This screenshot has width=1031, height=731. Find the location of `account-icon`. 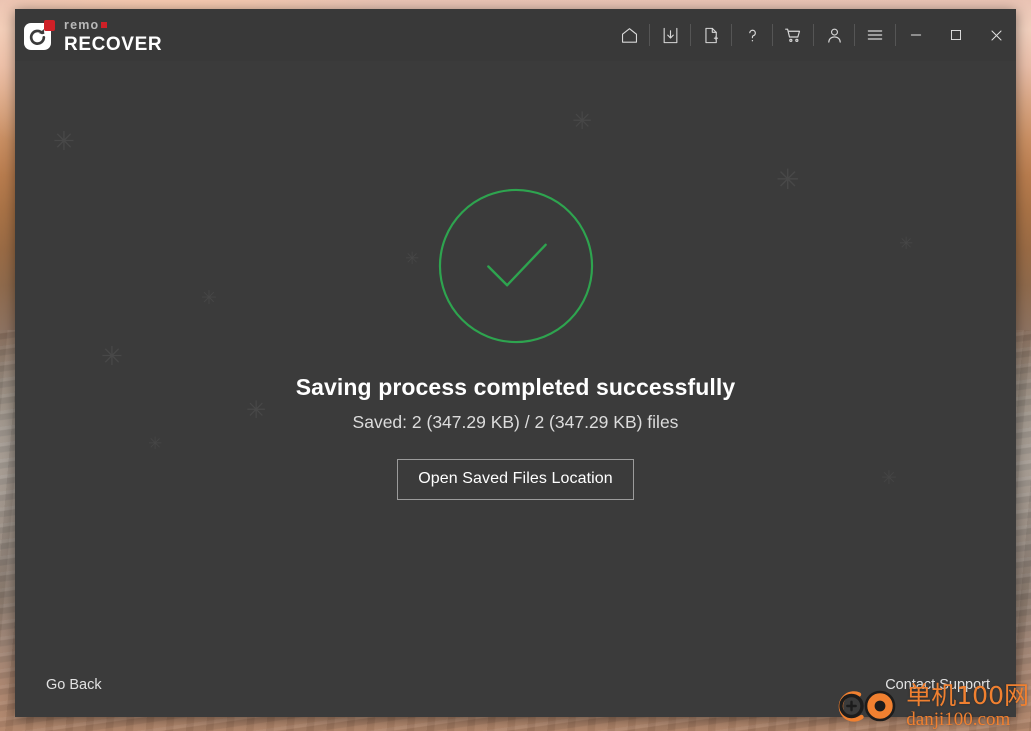

account-icon is located at coordinates (834, 35).